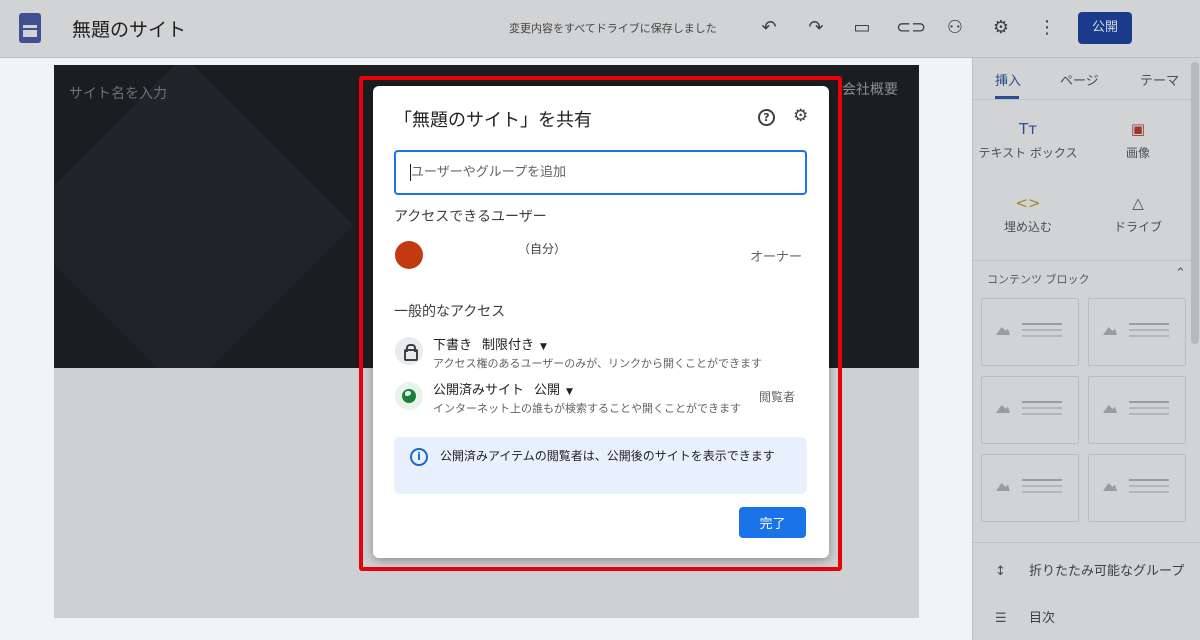 This screenshot has height=640, width=1200. I want to click on text-cursor, so click(410, 172).